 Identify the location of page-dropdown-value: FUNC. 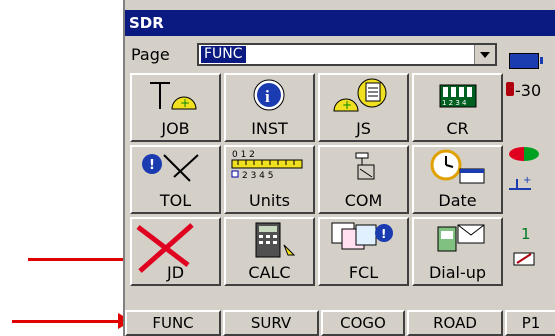
(223, 54).